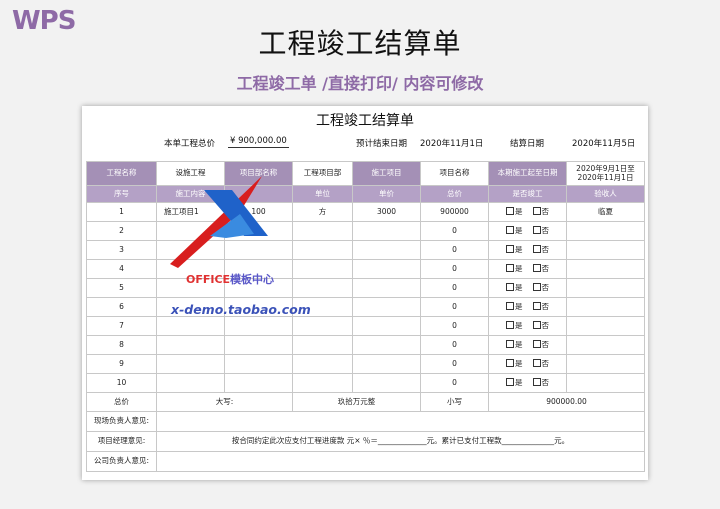  I want to click on col-header-no: 序号, so click(121, 194).